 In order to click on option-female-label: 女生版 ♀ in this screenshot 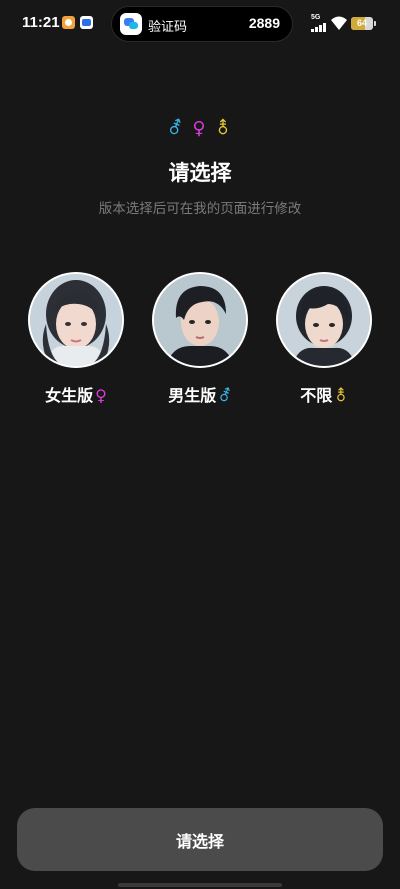, I will do `click(76, 394)`.